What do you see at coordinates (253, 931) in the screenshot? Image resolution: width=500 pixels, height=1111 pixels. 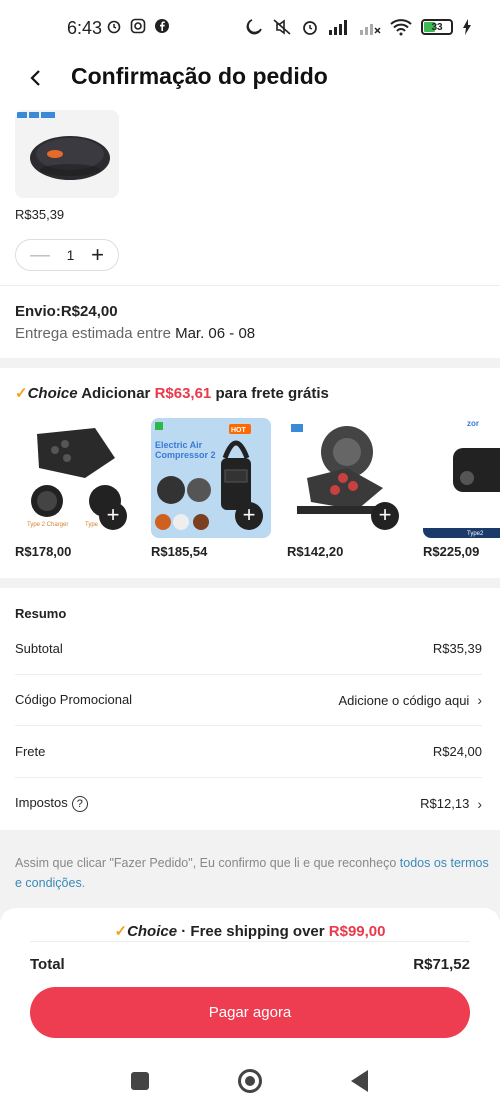 I see `promo-text: · Free shipping over` at bounding box center [253, 931].